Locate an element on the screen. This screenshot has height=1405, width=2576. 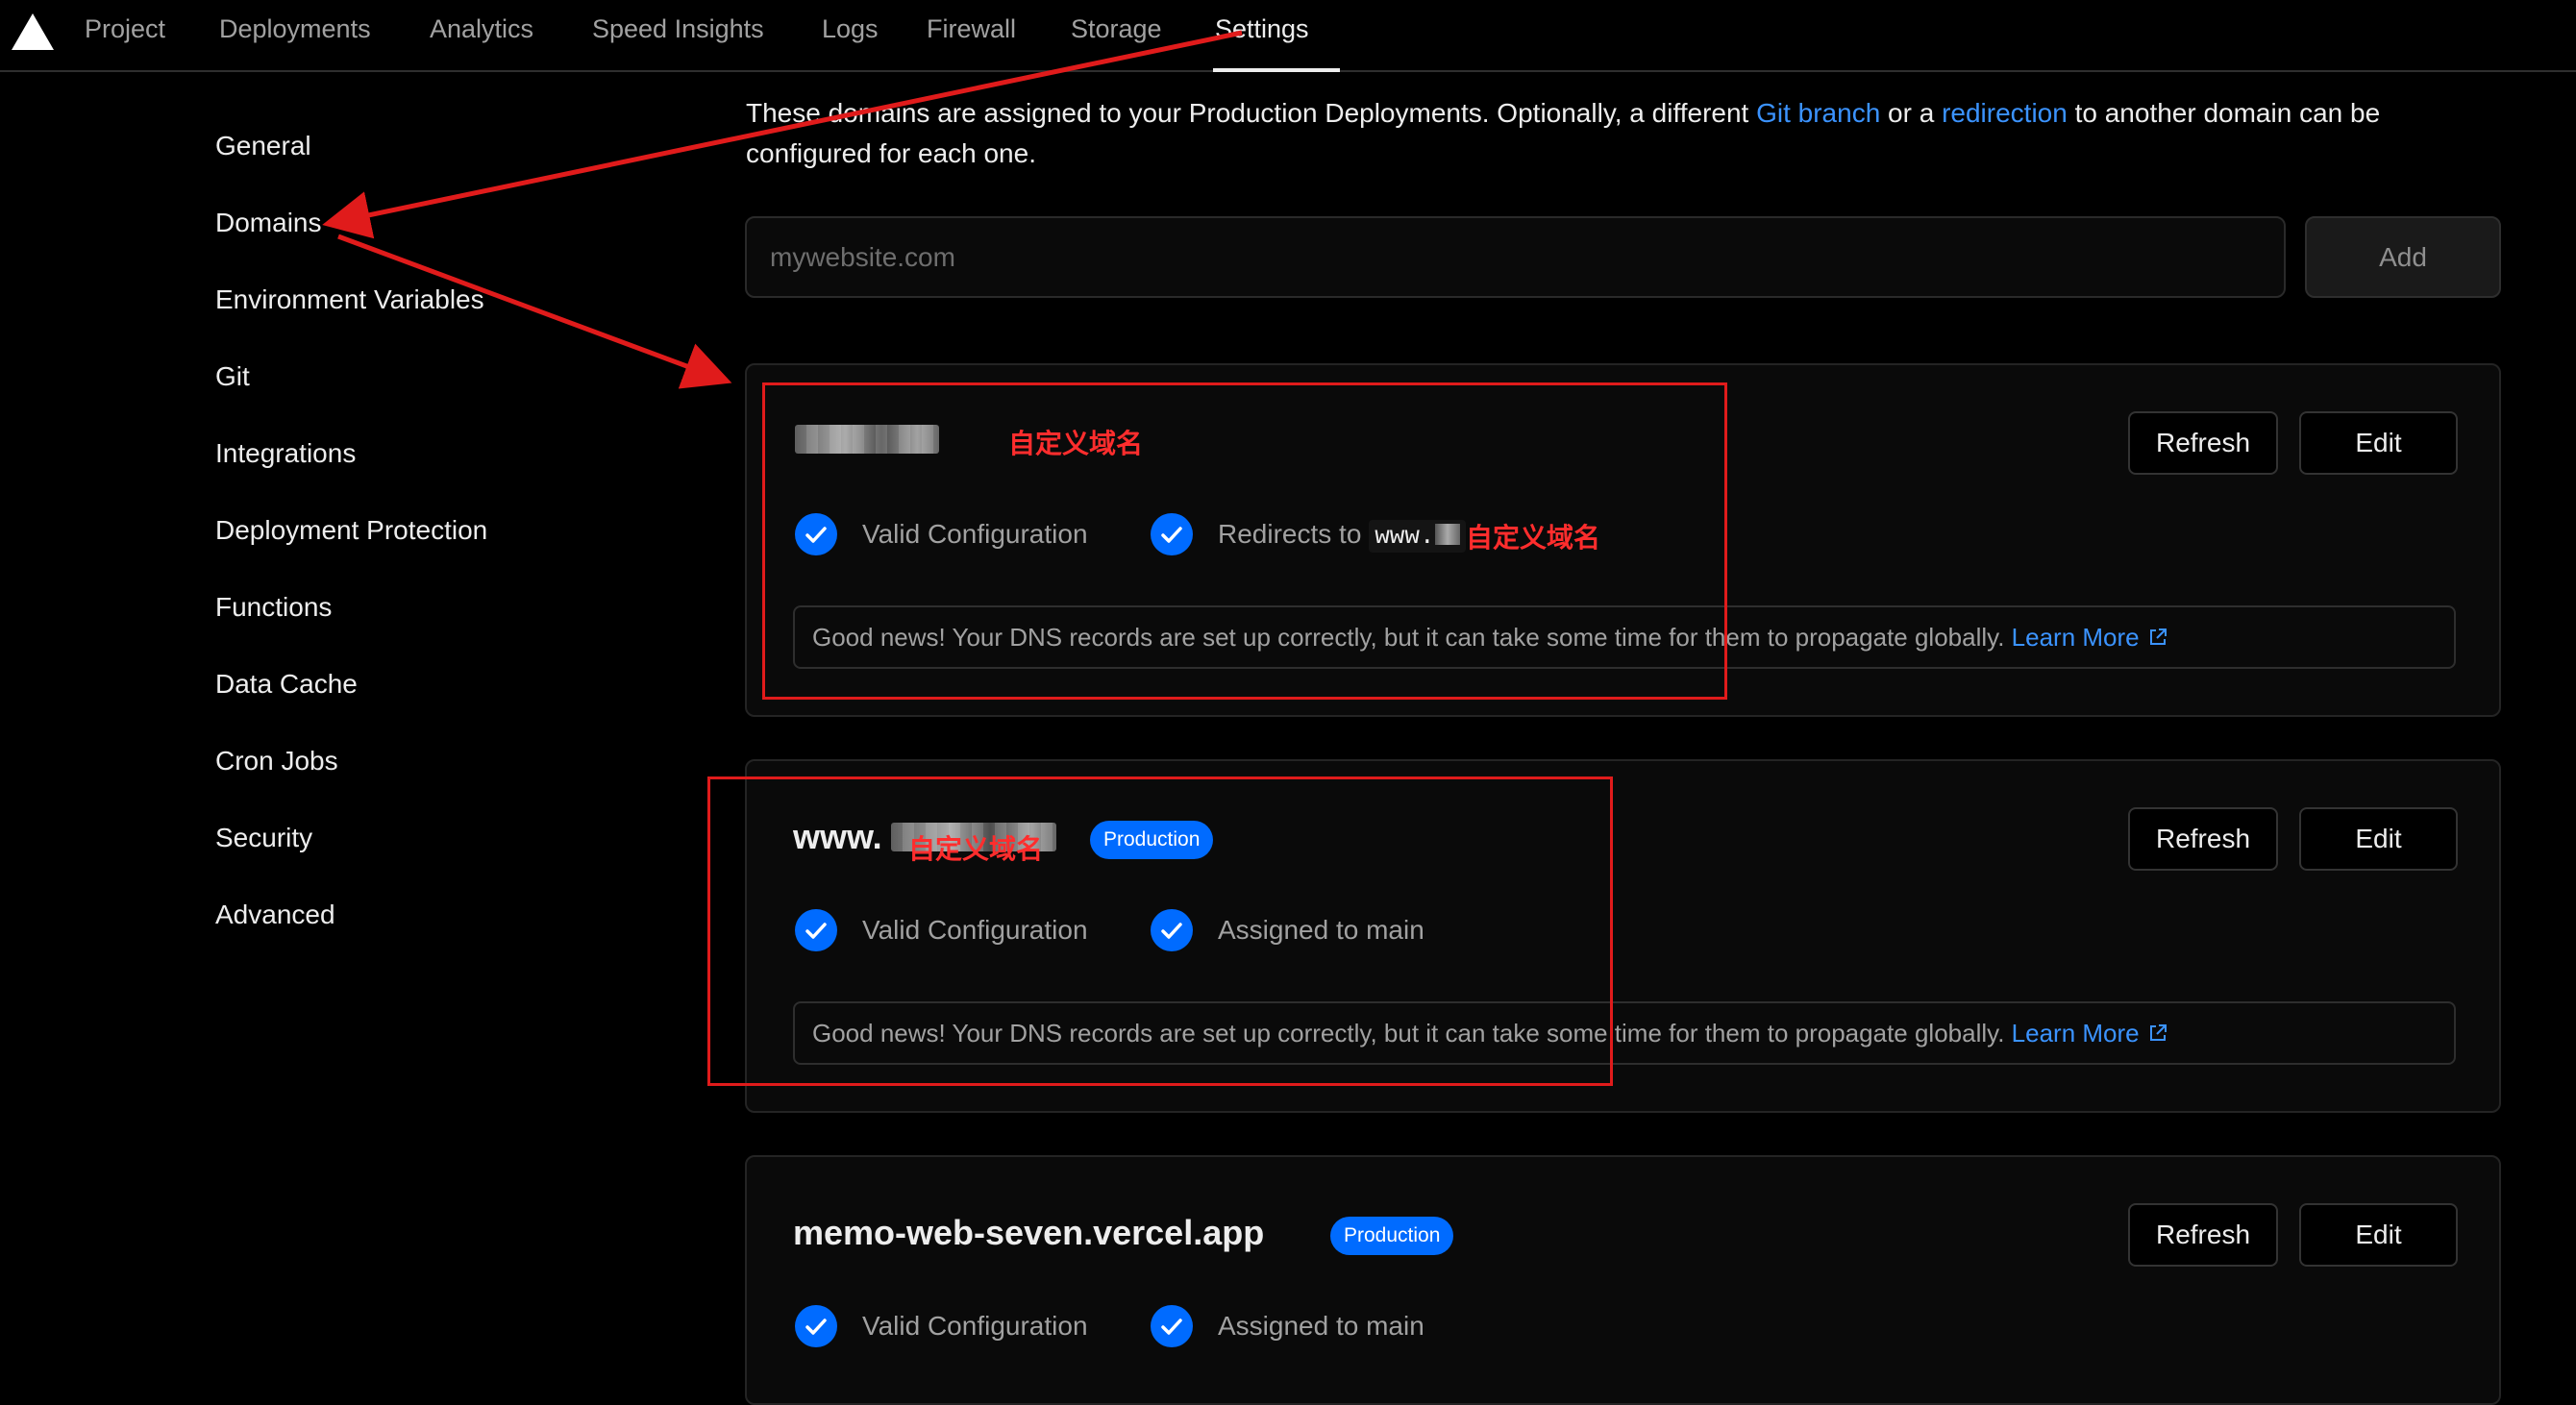
tab-project: Project is located at coordinates (125, 29).